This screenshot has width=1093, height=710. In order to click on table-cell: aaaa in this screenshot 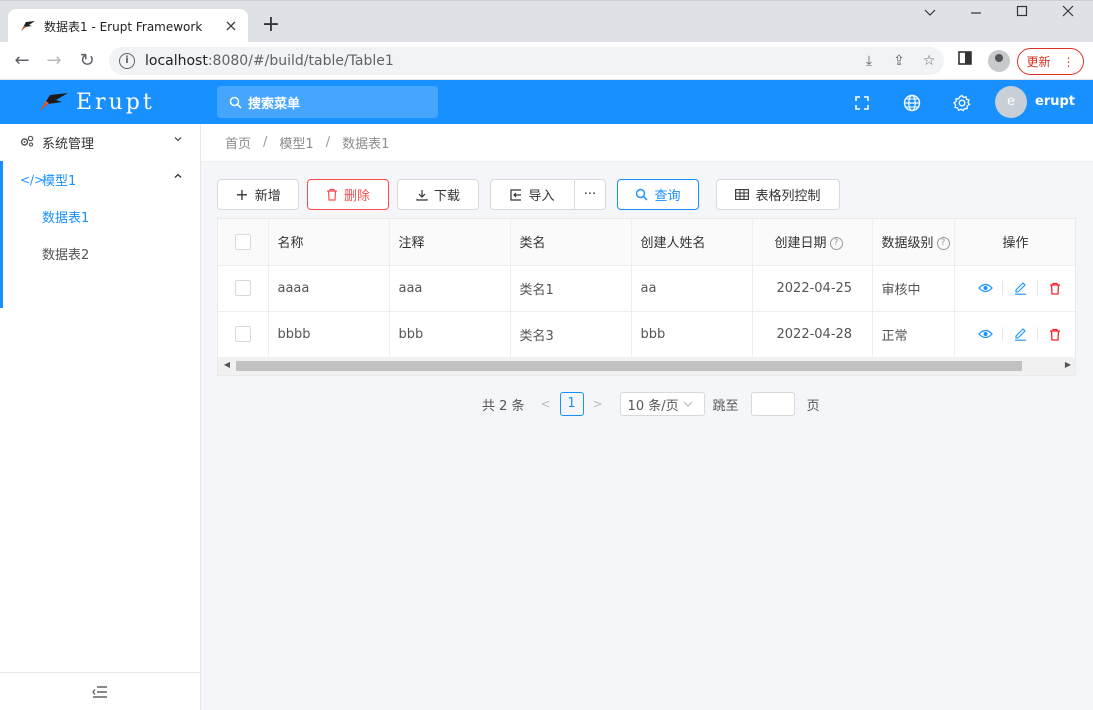, I will do `click(329, 288)`.